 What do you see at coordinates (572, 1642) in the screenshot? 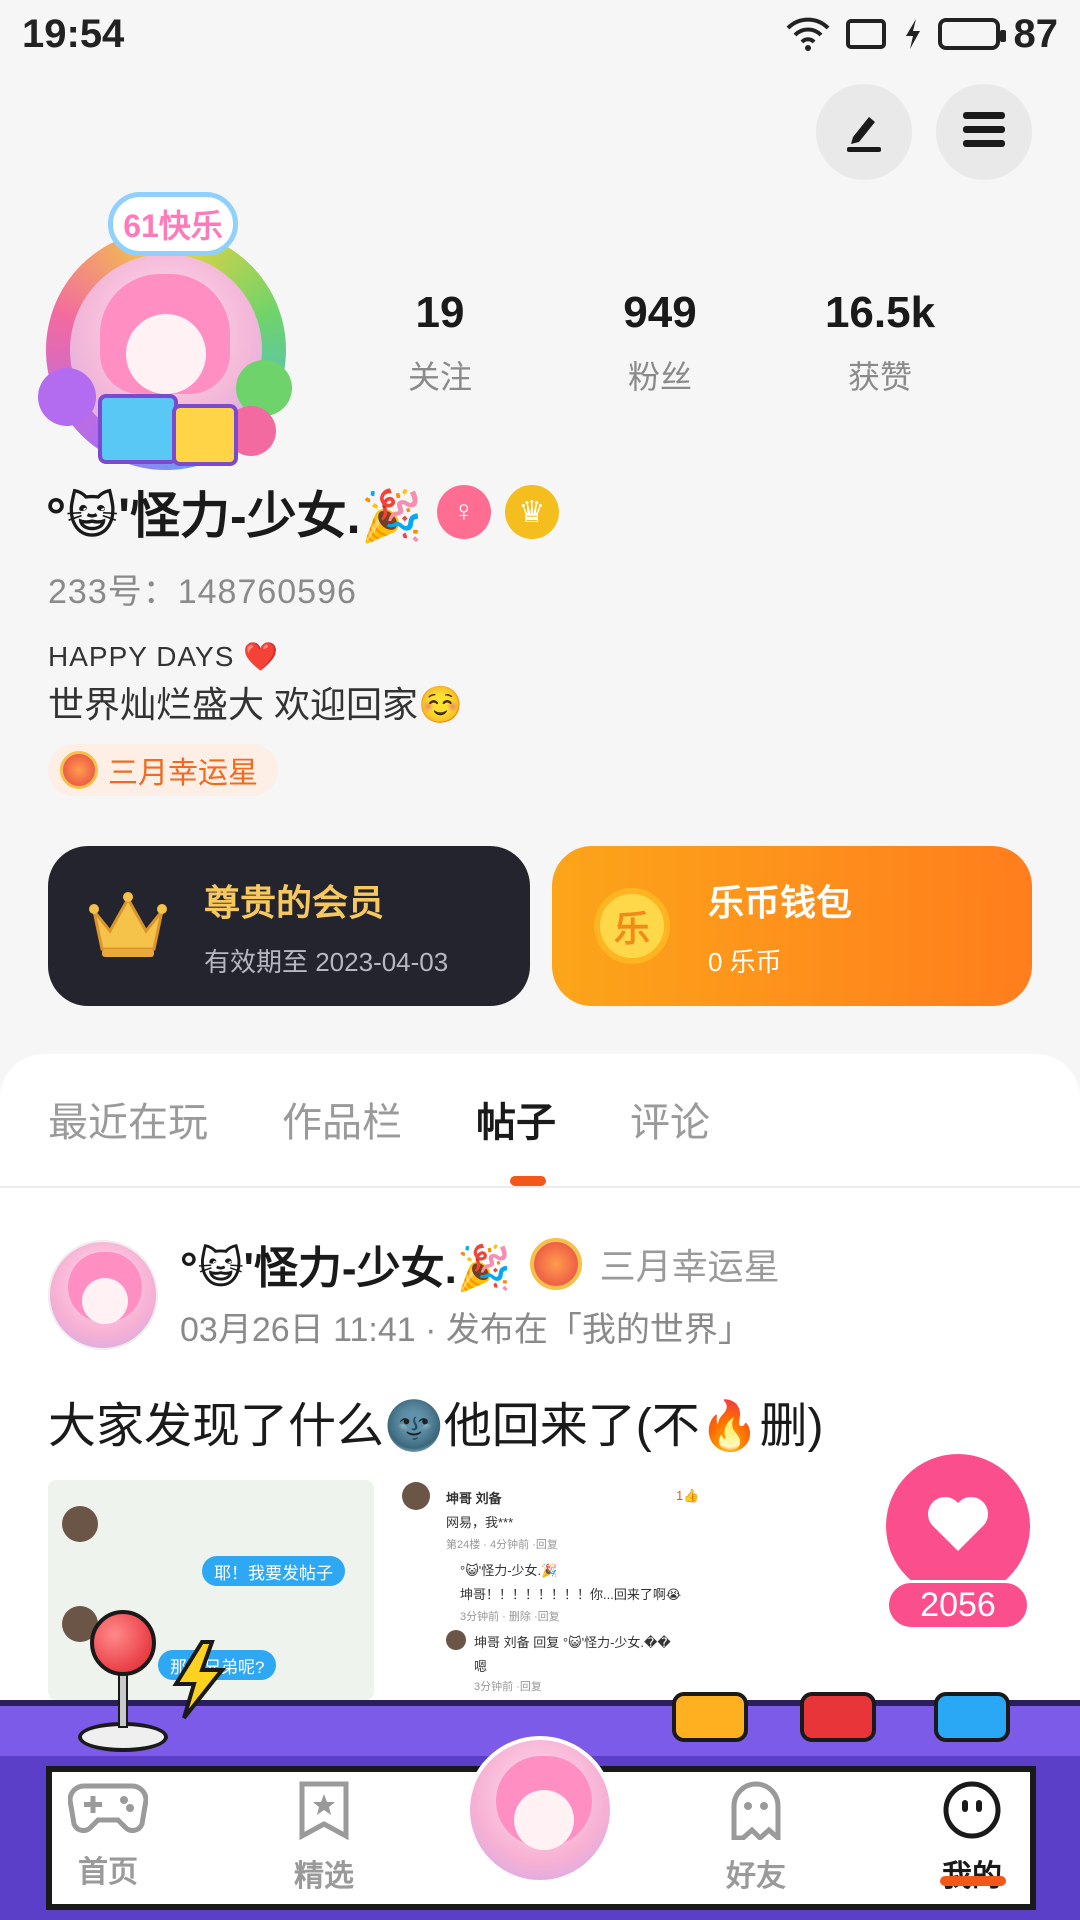
I see `comment-line: 坤哥 刘备 回复 °😺'怪力-少女.��` at bounding box center [572, 1642].